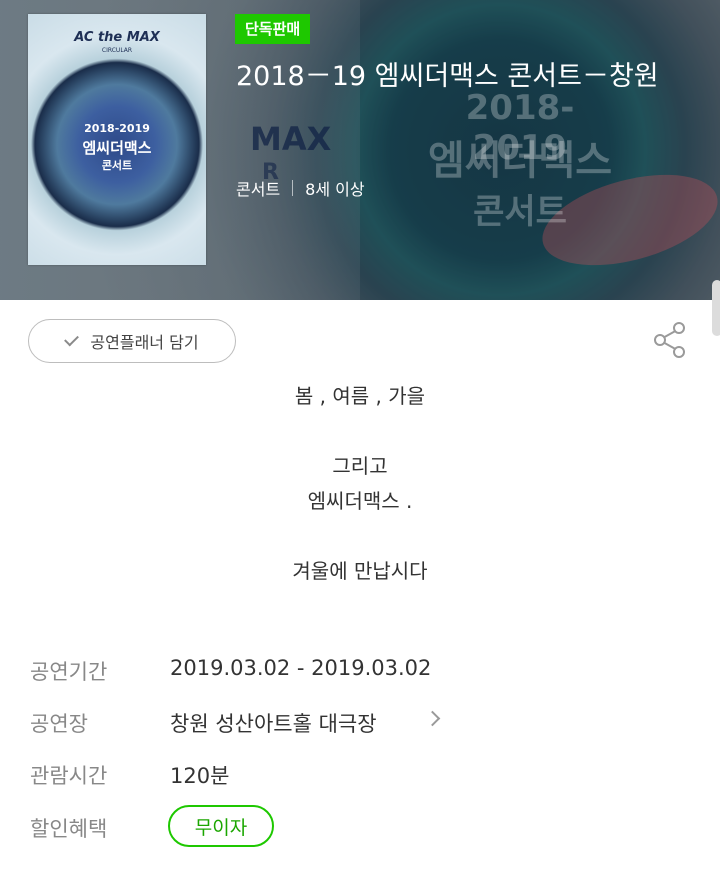 Image resolution: width=720 pixels, height=877 pixels. I want to click on runtime-value: 120분, so click(200, 776).